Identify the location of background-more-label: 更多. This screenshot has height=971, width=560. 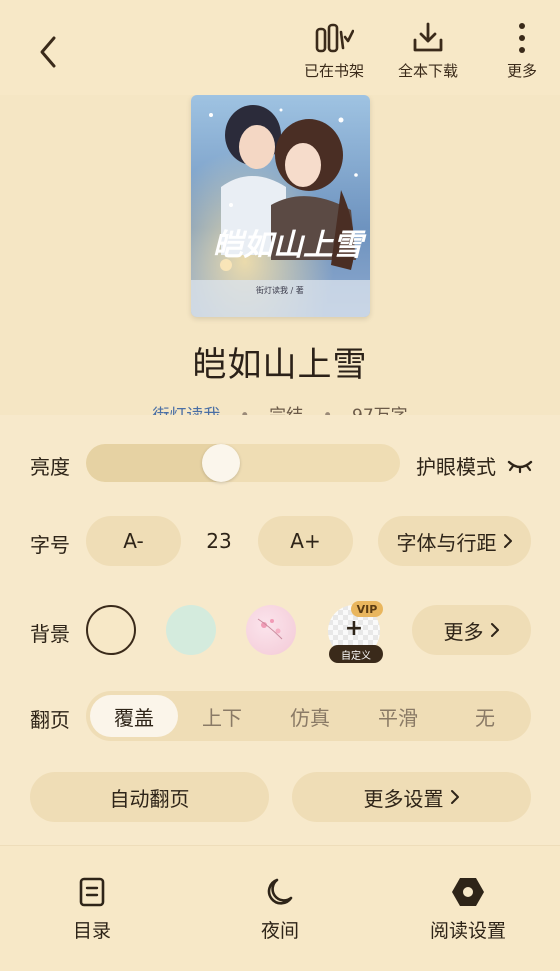
(463, 631).